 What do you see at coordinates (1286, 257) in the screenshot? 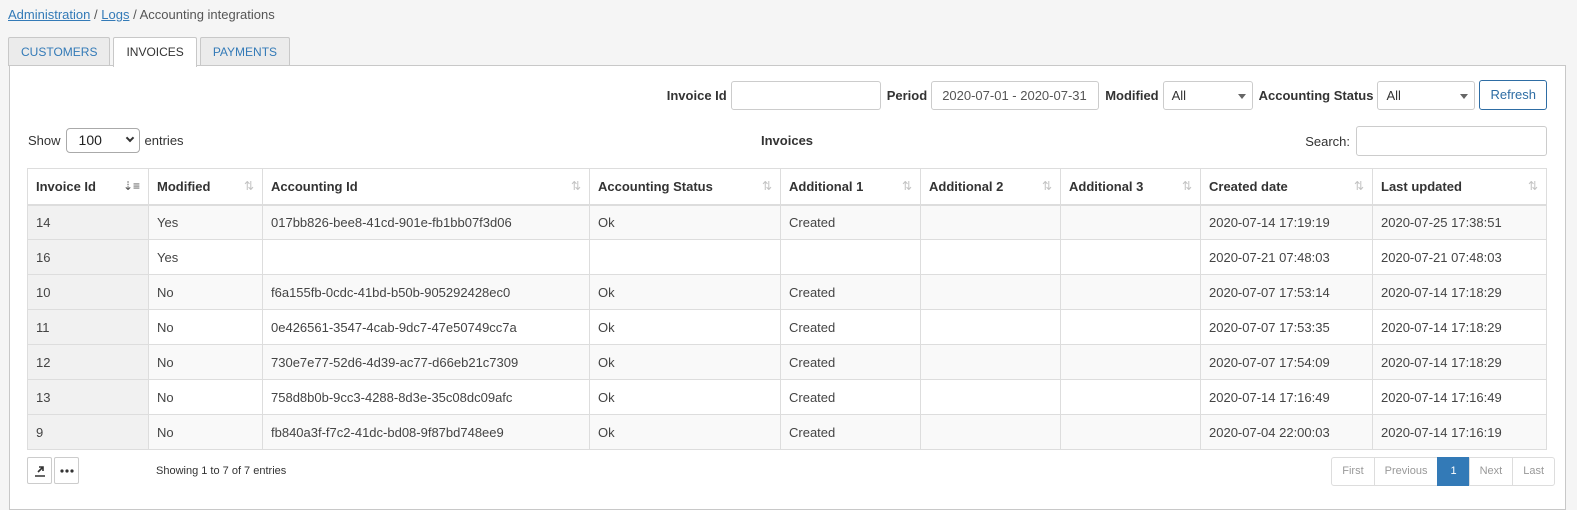
I see `table-cell: 2020-07-21 07:48:03` at bounding box center [1286, 257].